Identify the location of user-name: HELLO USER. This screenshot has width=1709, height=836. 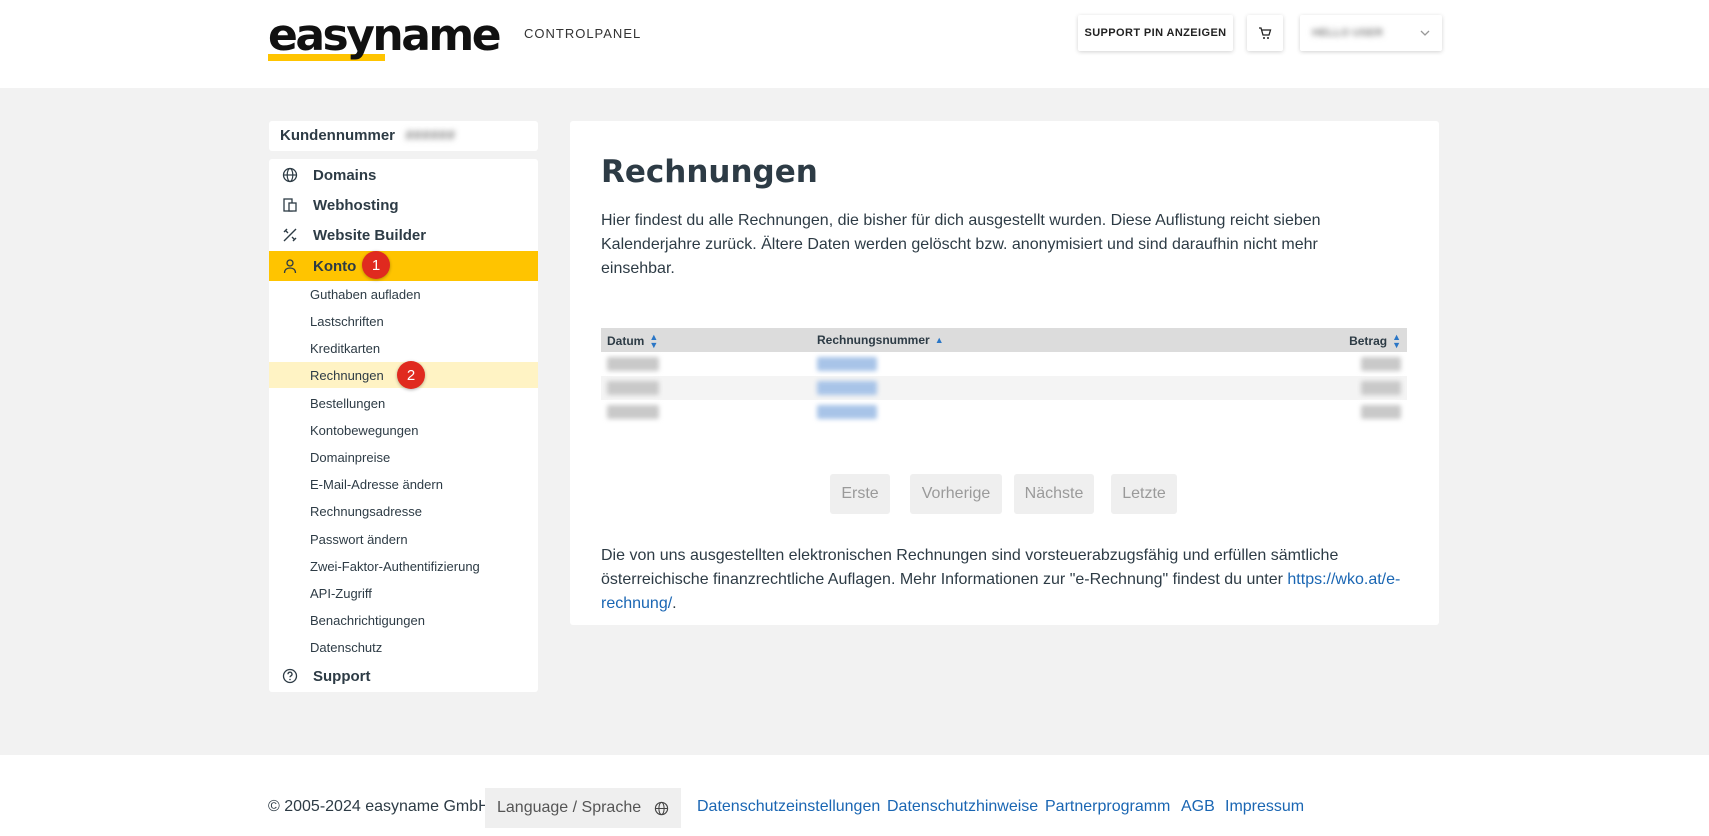
(1347, 33).